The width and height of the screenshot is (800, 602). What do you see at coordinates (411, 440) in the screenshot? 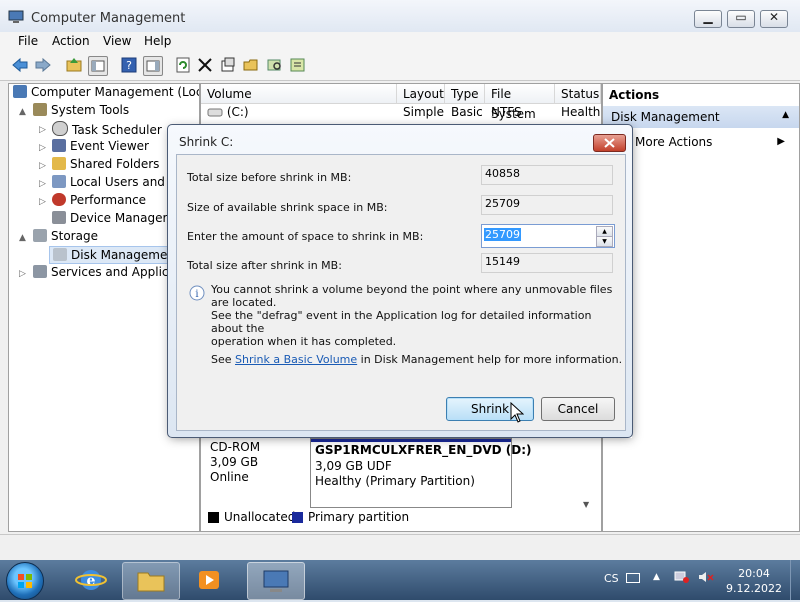
I see `partition-color-bar` at bounding box center [411, 440].